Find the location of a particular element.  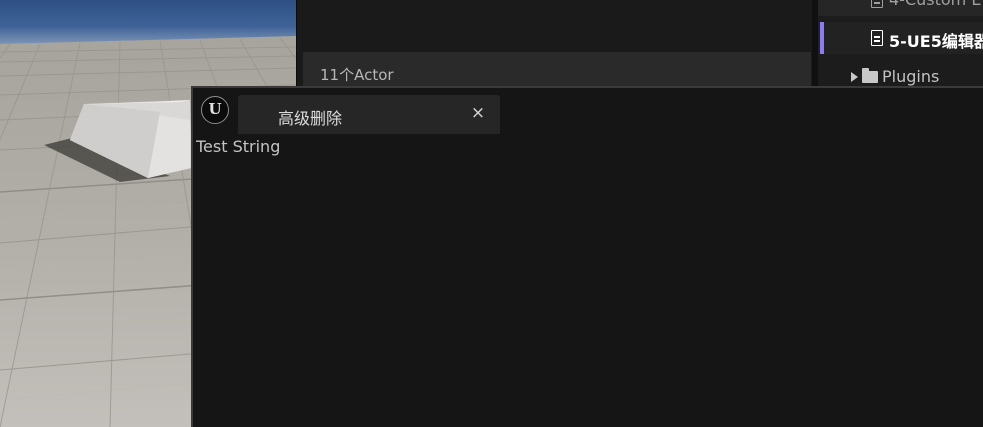

close-icon: × is located at coordinates (478, 113).